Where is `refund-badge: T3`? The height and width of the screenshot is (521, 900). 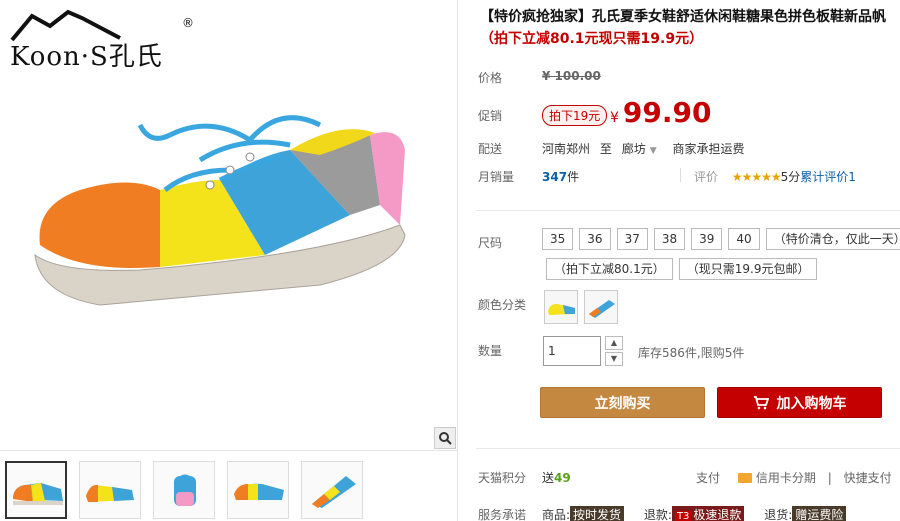 refund-badge: T3 is located at coordinates (683, 516).